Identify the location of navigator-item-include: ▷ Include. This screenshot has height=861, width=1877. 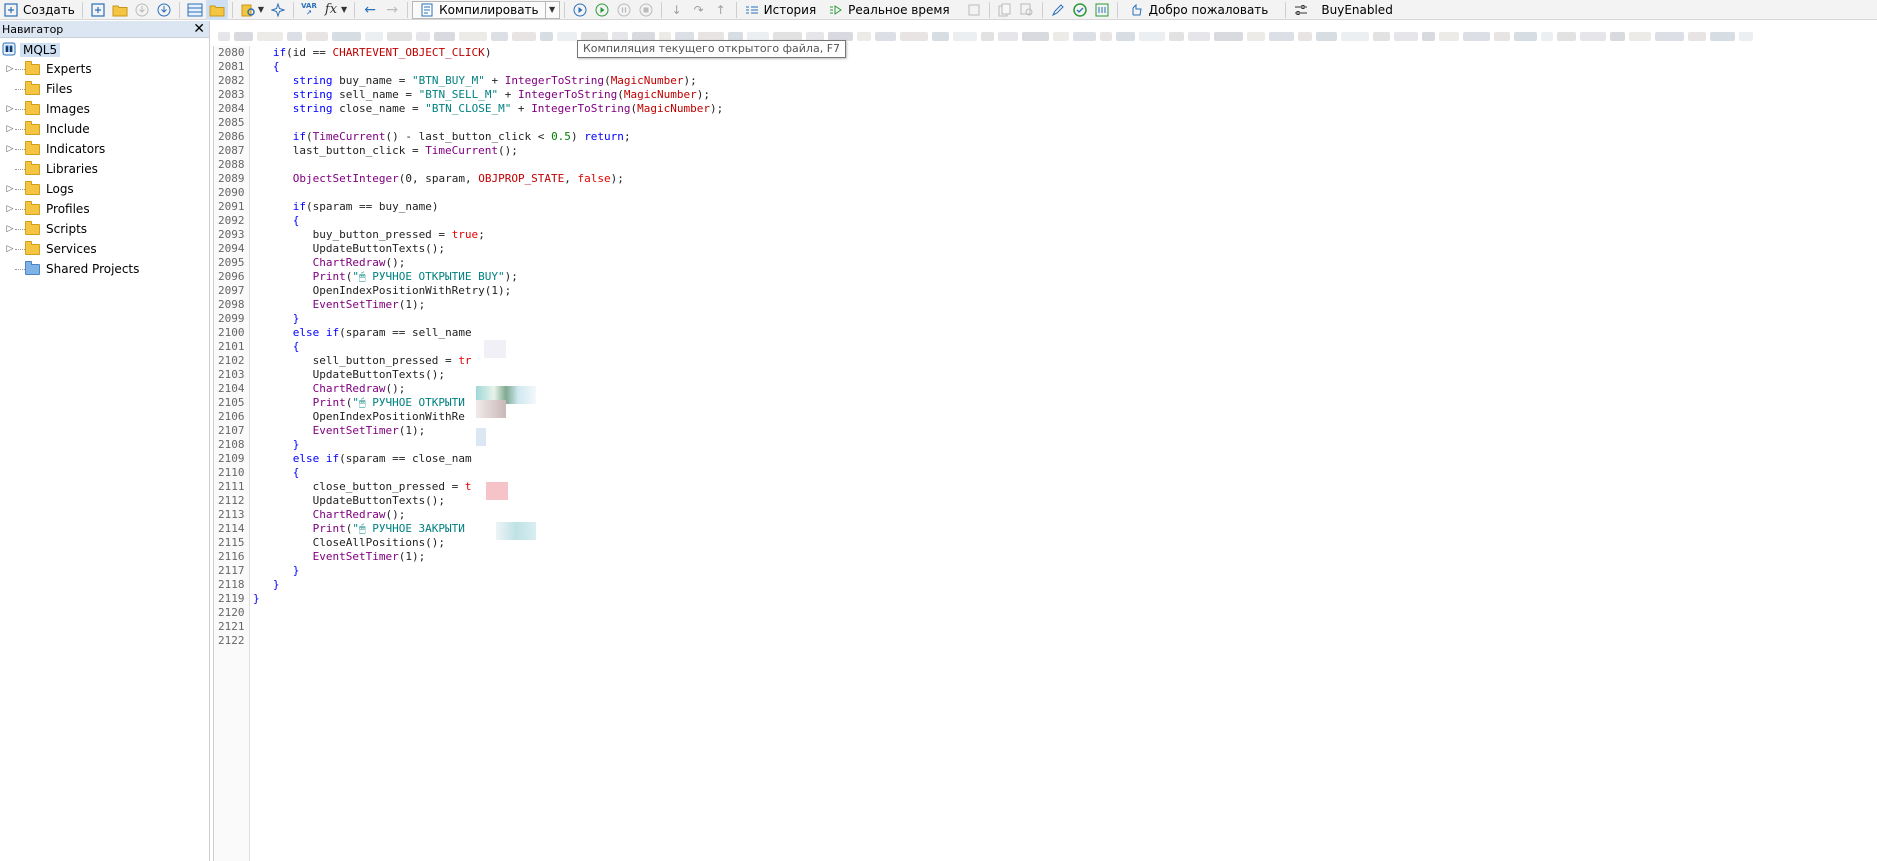
(104, 129).